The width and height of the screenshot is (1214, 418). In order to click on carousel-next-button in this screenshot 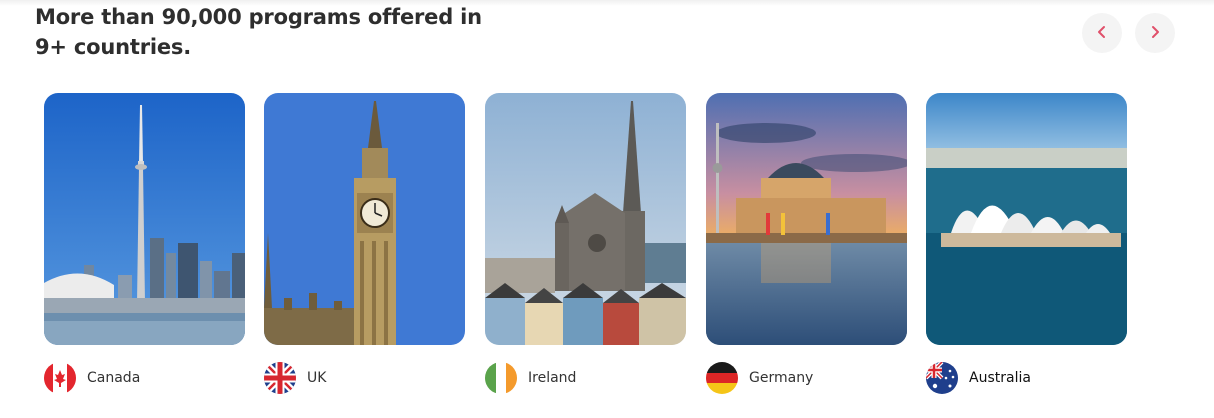, I will do `click(1155, 33)`.